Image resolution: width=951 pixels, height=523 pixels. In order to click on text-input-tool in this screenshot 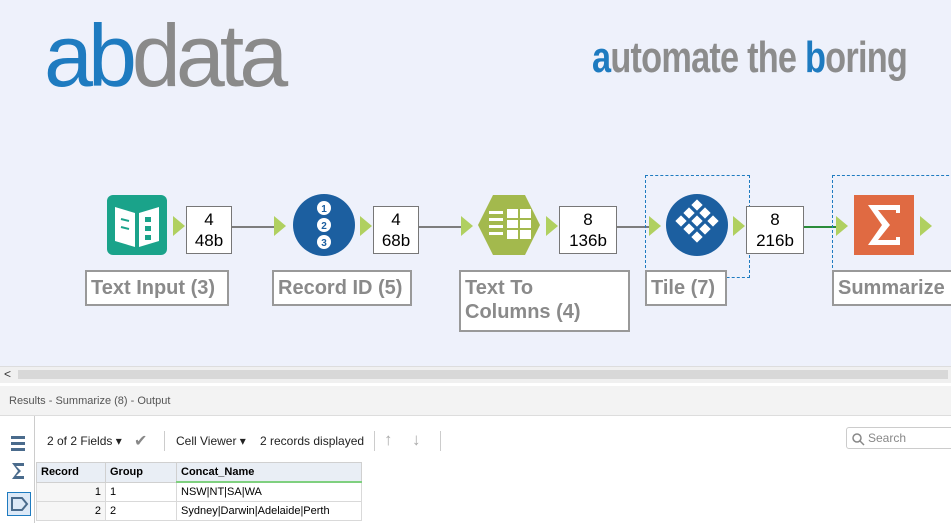, I will do `click(137, 225)`.